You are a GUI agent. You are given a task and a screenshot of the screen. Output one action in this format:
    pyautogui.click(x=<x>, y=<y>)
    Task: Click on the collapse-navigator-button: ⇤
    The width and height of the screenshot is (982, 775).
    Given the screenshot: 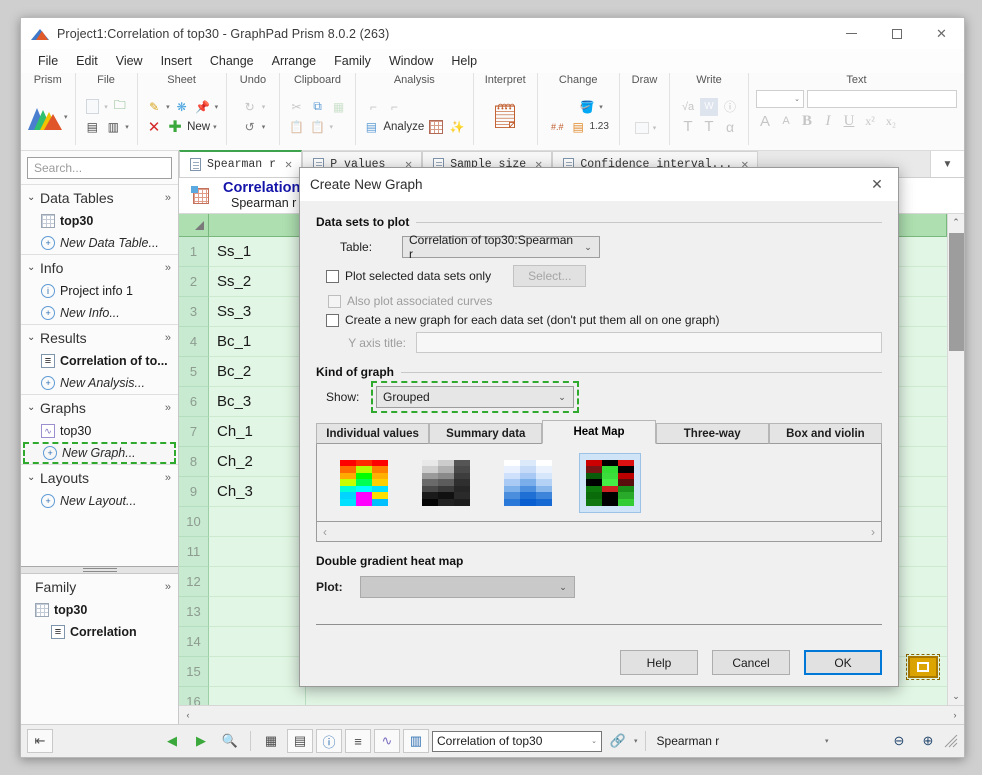 What is the action you would take?
    pyautogui.click(x=40, y=741)
    